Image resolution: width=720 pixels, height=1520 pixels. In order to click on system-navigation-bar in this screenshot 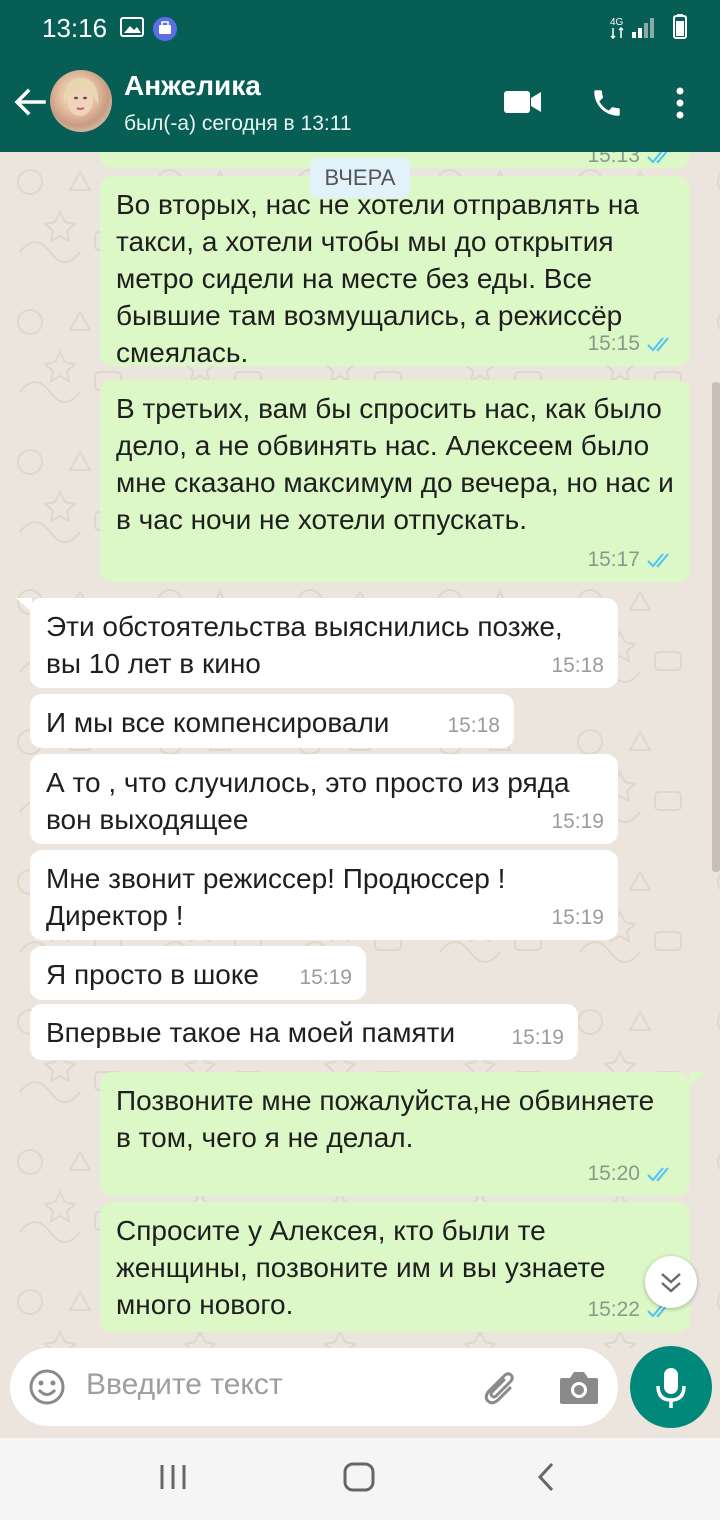, I will do `click(360, 1479)`.